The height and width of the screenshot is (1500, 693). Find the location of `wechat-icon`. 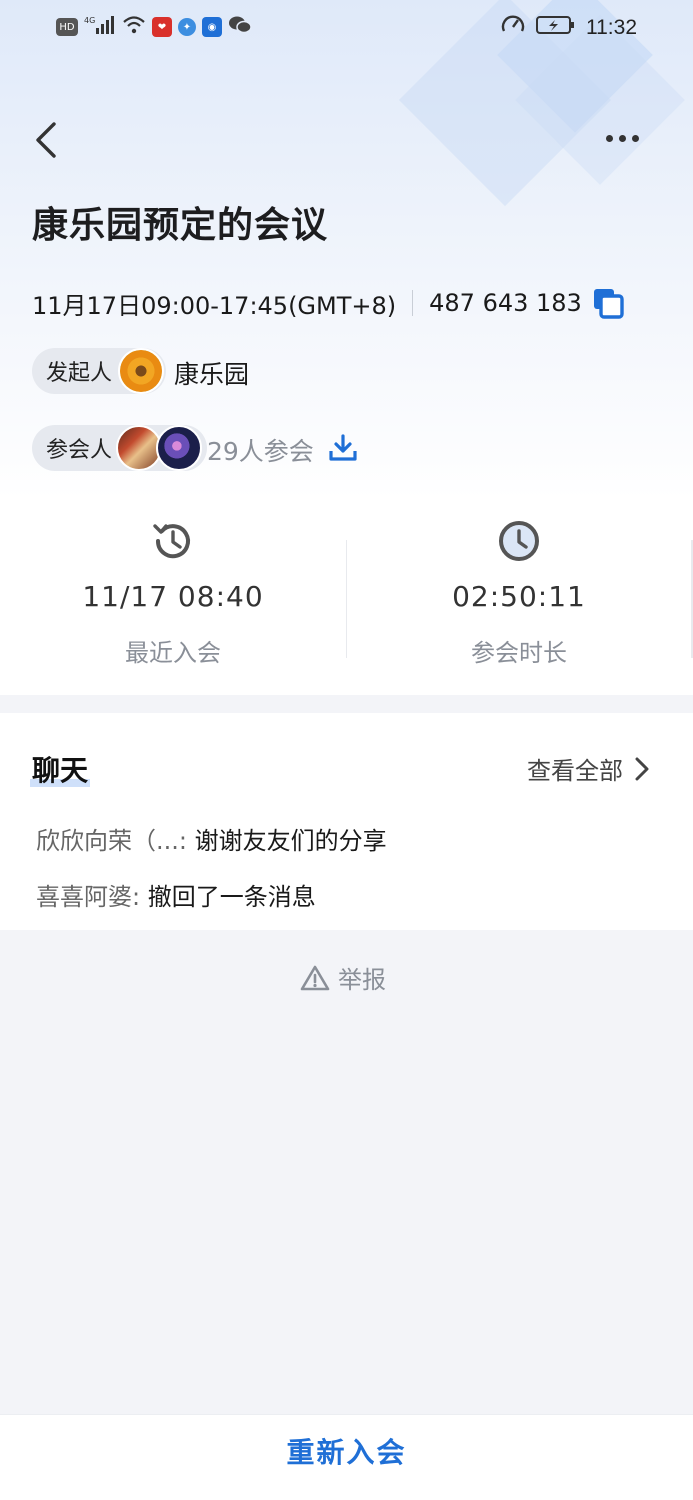

wechat-icon is located at coordinates (240, 27).